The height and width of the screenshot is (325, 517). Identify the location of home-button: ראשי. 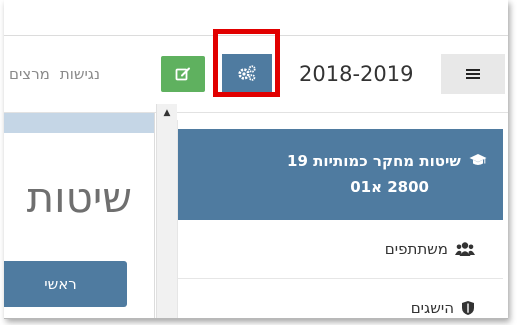
(65, 284).